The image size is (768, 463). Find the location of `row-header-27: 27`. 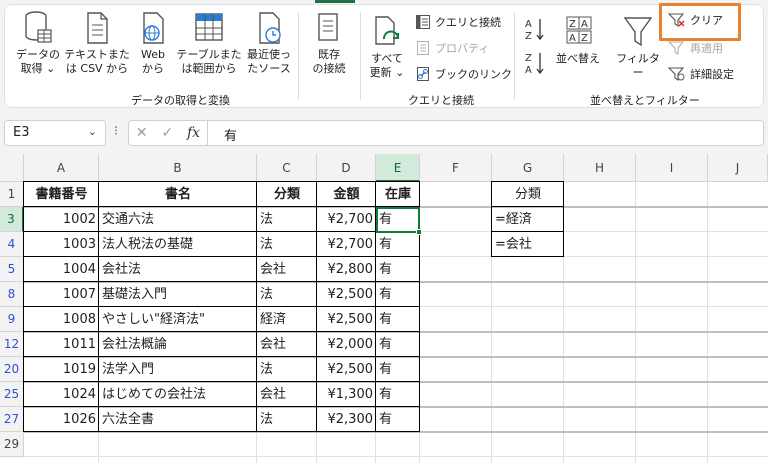

row-header-27: 27 is located at coordinates (12, 419).